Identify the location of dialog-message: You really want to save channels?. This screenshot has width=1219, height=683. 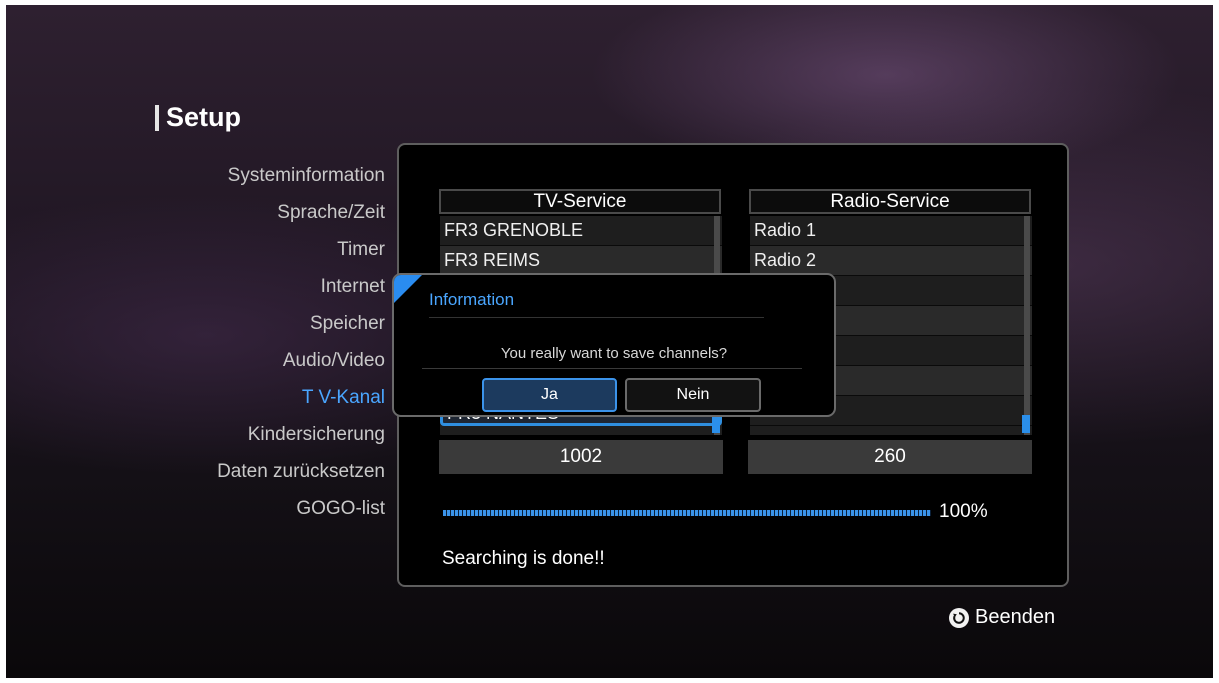
(614, 353).